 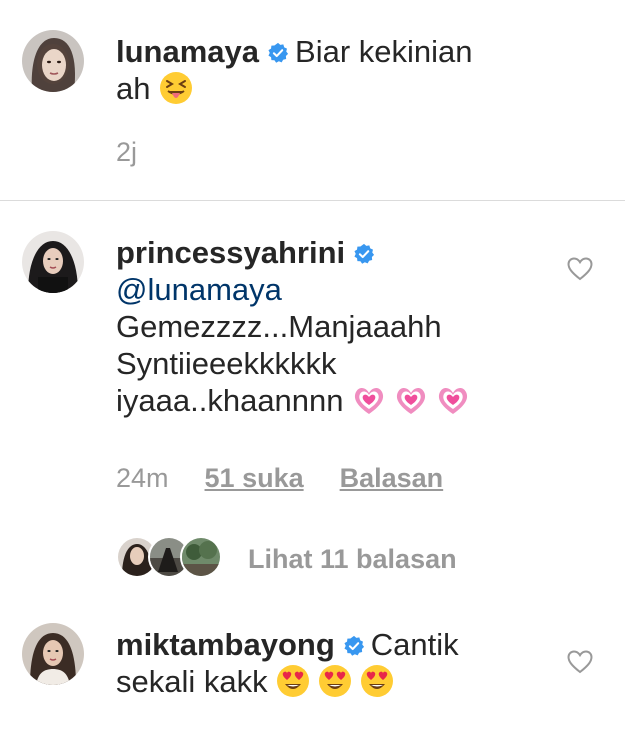 What do you see at coordinates (254, 478) in the screenshot?
I see `likes-count-link: 51 suka` at bounding box center [254, 478].